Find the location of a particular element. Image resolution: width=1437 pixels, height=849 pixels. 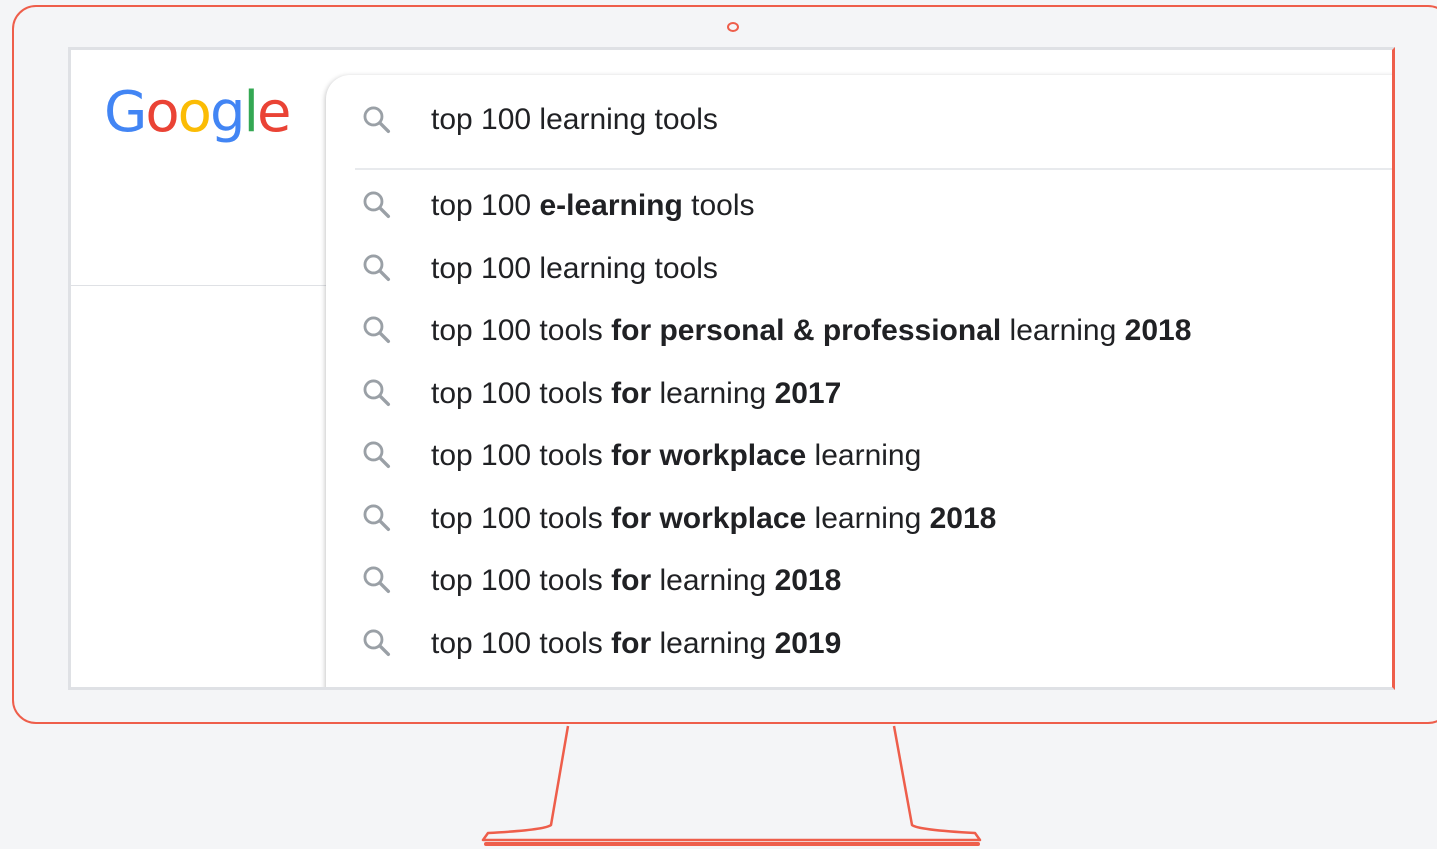

suggestion-bold-part: for personal & professional is located at coordinates (806, 330).